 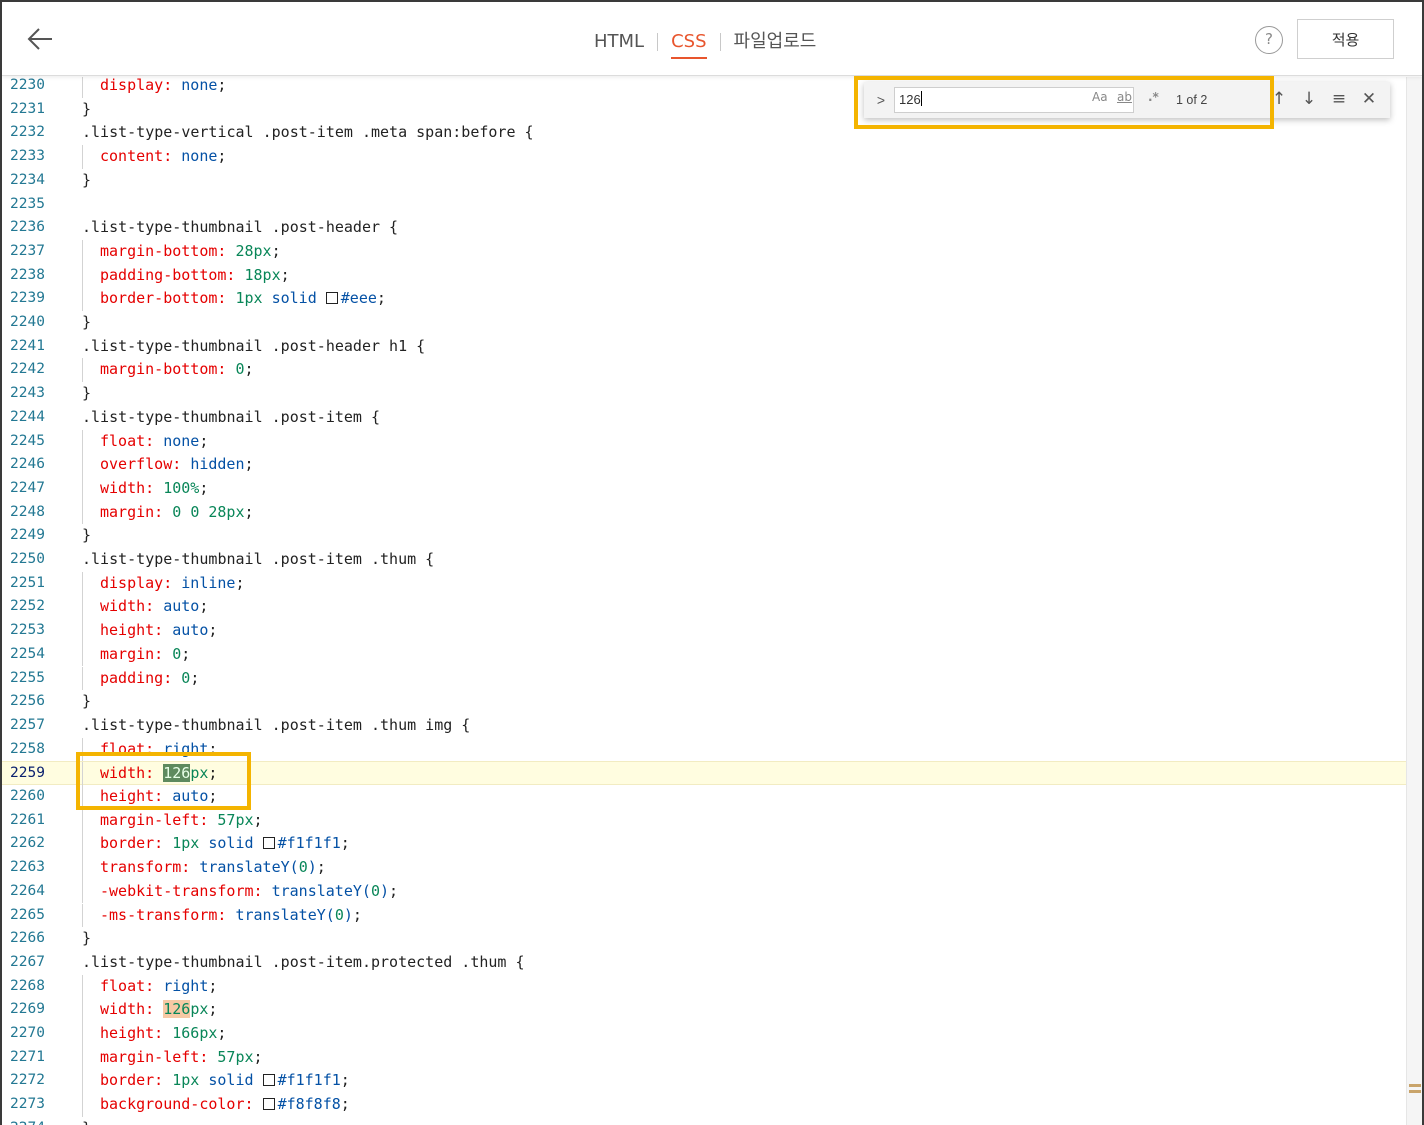 What do you see at coordinates (172, 582) in the screenshot?
I see `code-text: display: inline;` at bounding box center [172, 582].